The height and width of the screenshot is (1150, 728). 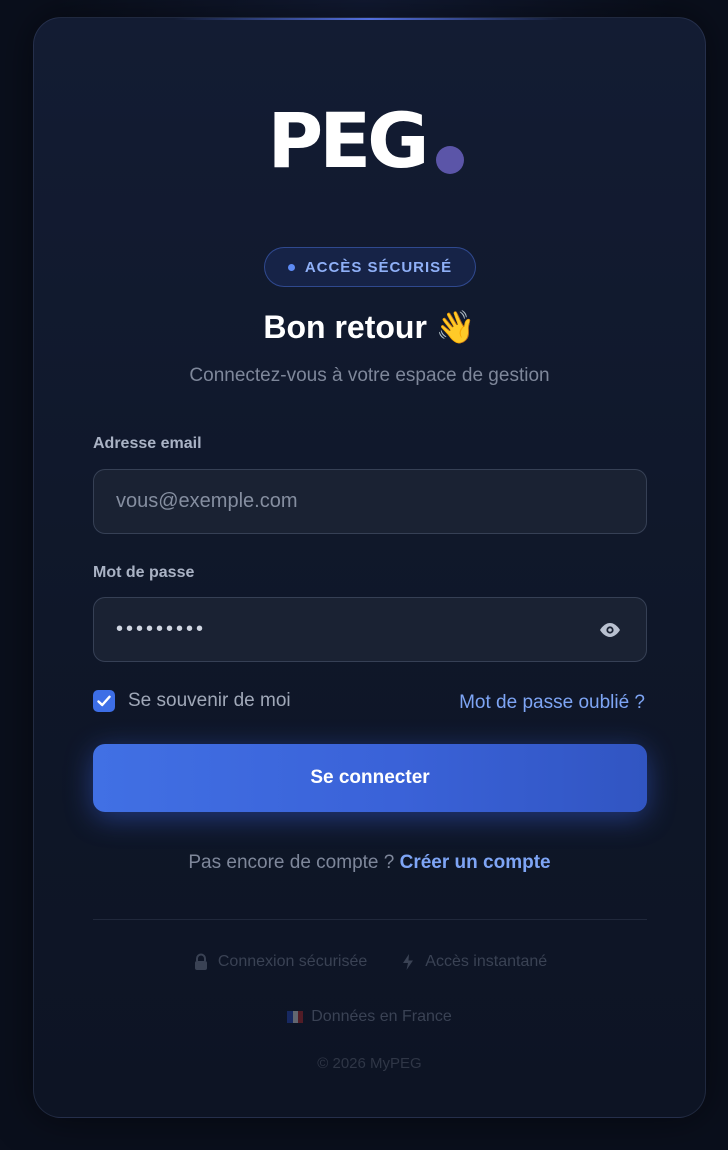 I want to click on remember-checkbox, so click(x=104, y=701).